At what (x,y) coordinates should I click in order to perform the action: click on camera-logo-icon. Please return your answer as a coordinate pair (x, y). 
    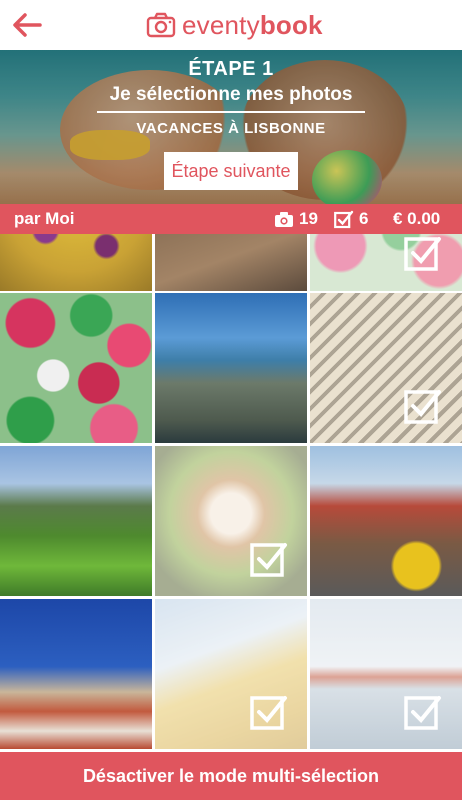
    Looking at the image, I should click on (161, 25).